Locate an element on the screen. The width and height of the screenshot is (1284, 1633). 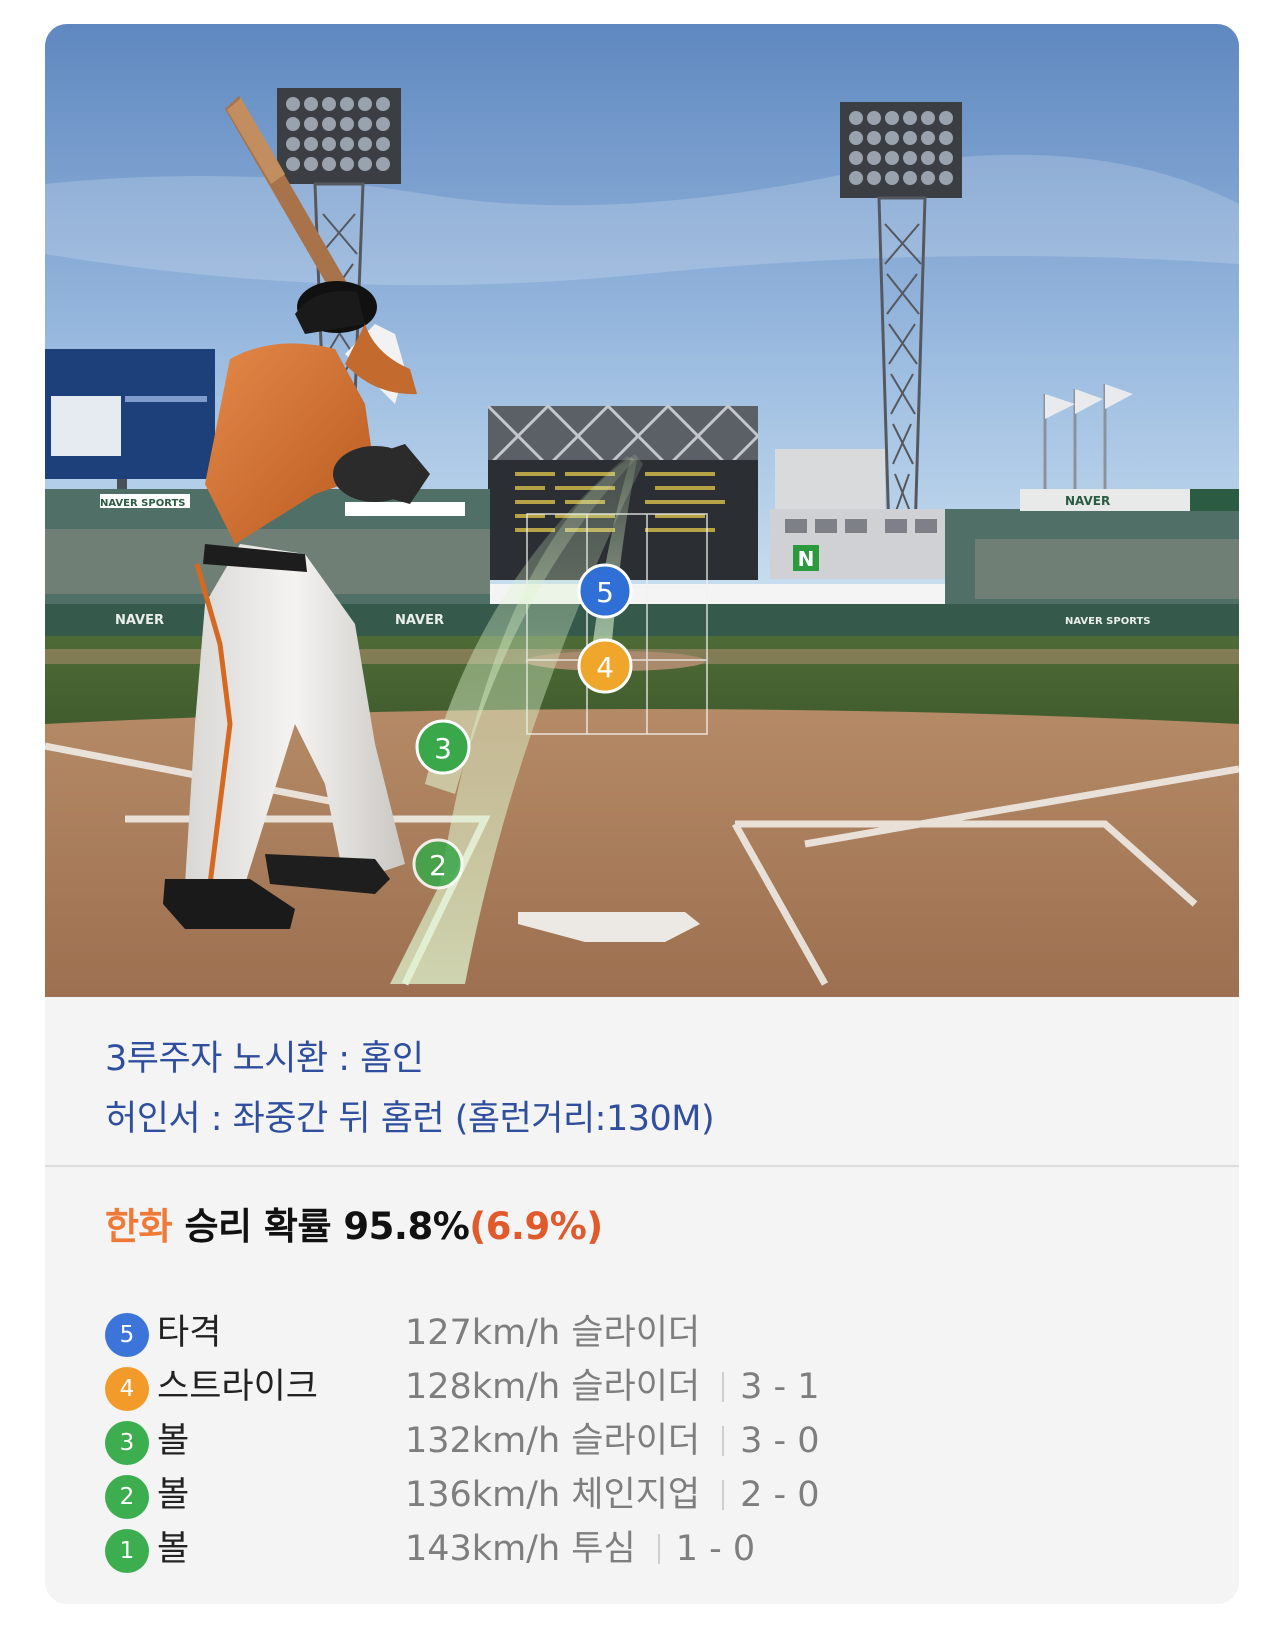
pitch-speed: 132km/h is located at coordinates (483, 1441).